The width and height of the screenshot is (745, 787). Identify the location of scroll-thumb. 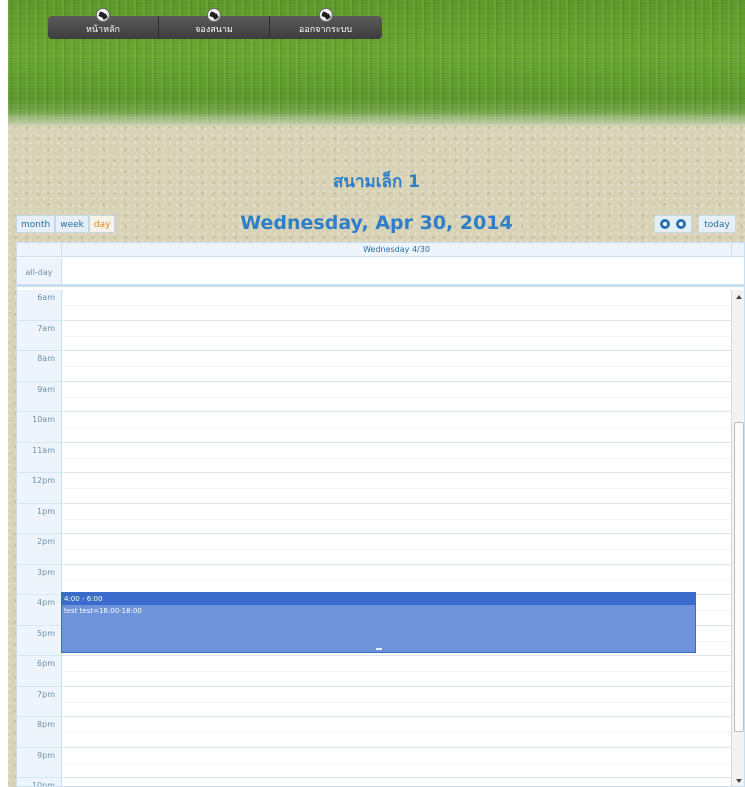
(739, 577).